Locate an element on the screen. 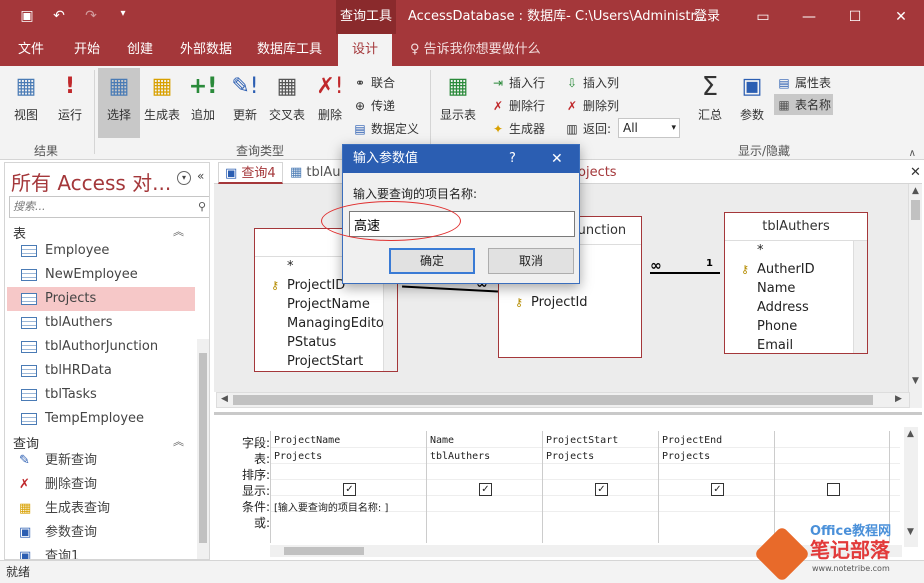 This screenshot has height=583, width=924. grid-column: ProjectName Projects ✓ [输入要查询的项目名称: ] is located at coordinates (348, 487).